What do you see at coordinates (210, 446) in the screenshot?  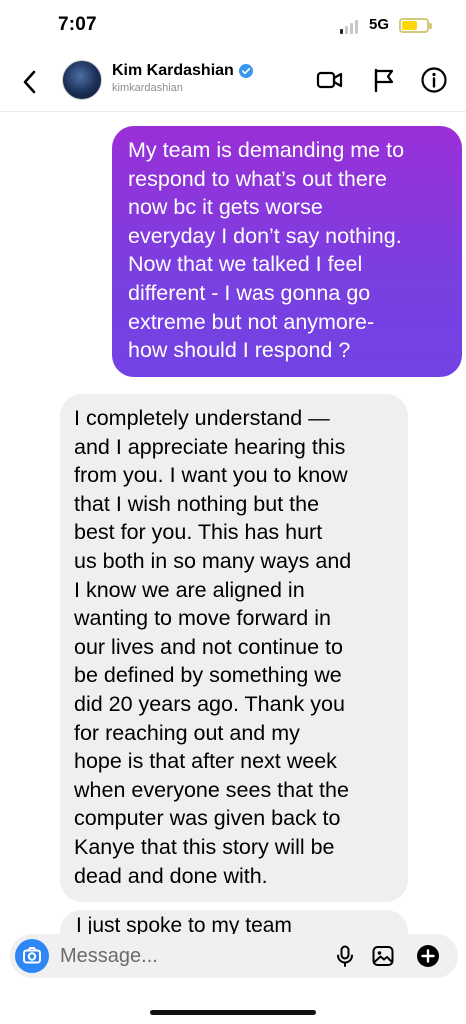 I see `message-line: and I appreciate hearing this` at bounding box center [210, 446].